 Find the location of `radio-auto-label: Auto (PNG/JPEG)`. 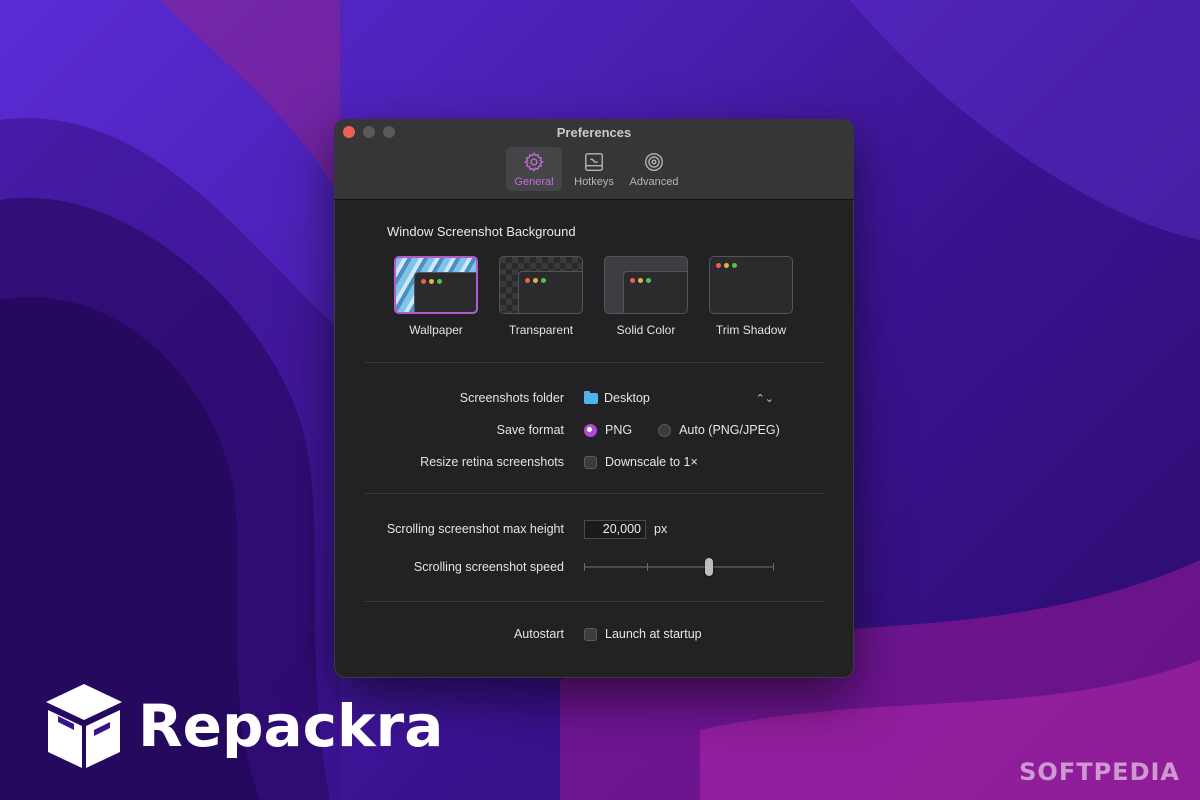

radio-auto-label: Auto (PNG/JPEG) is located at coordinates (729, 430).